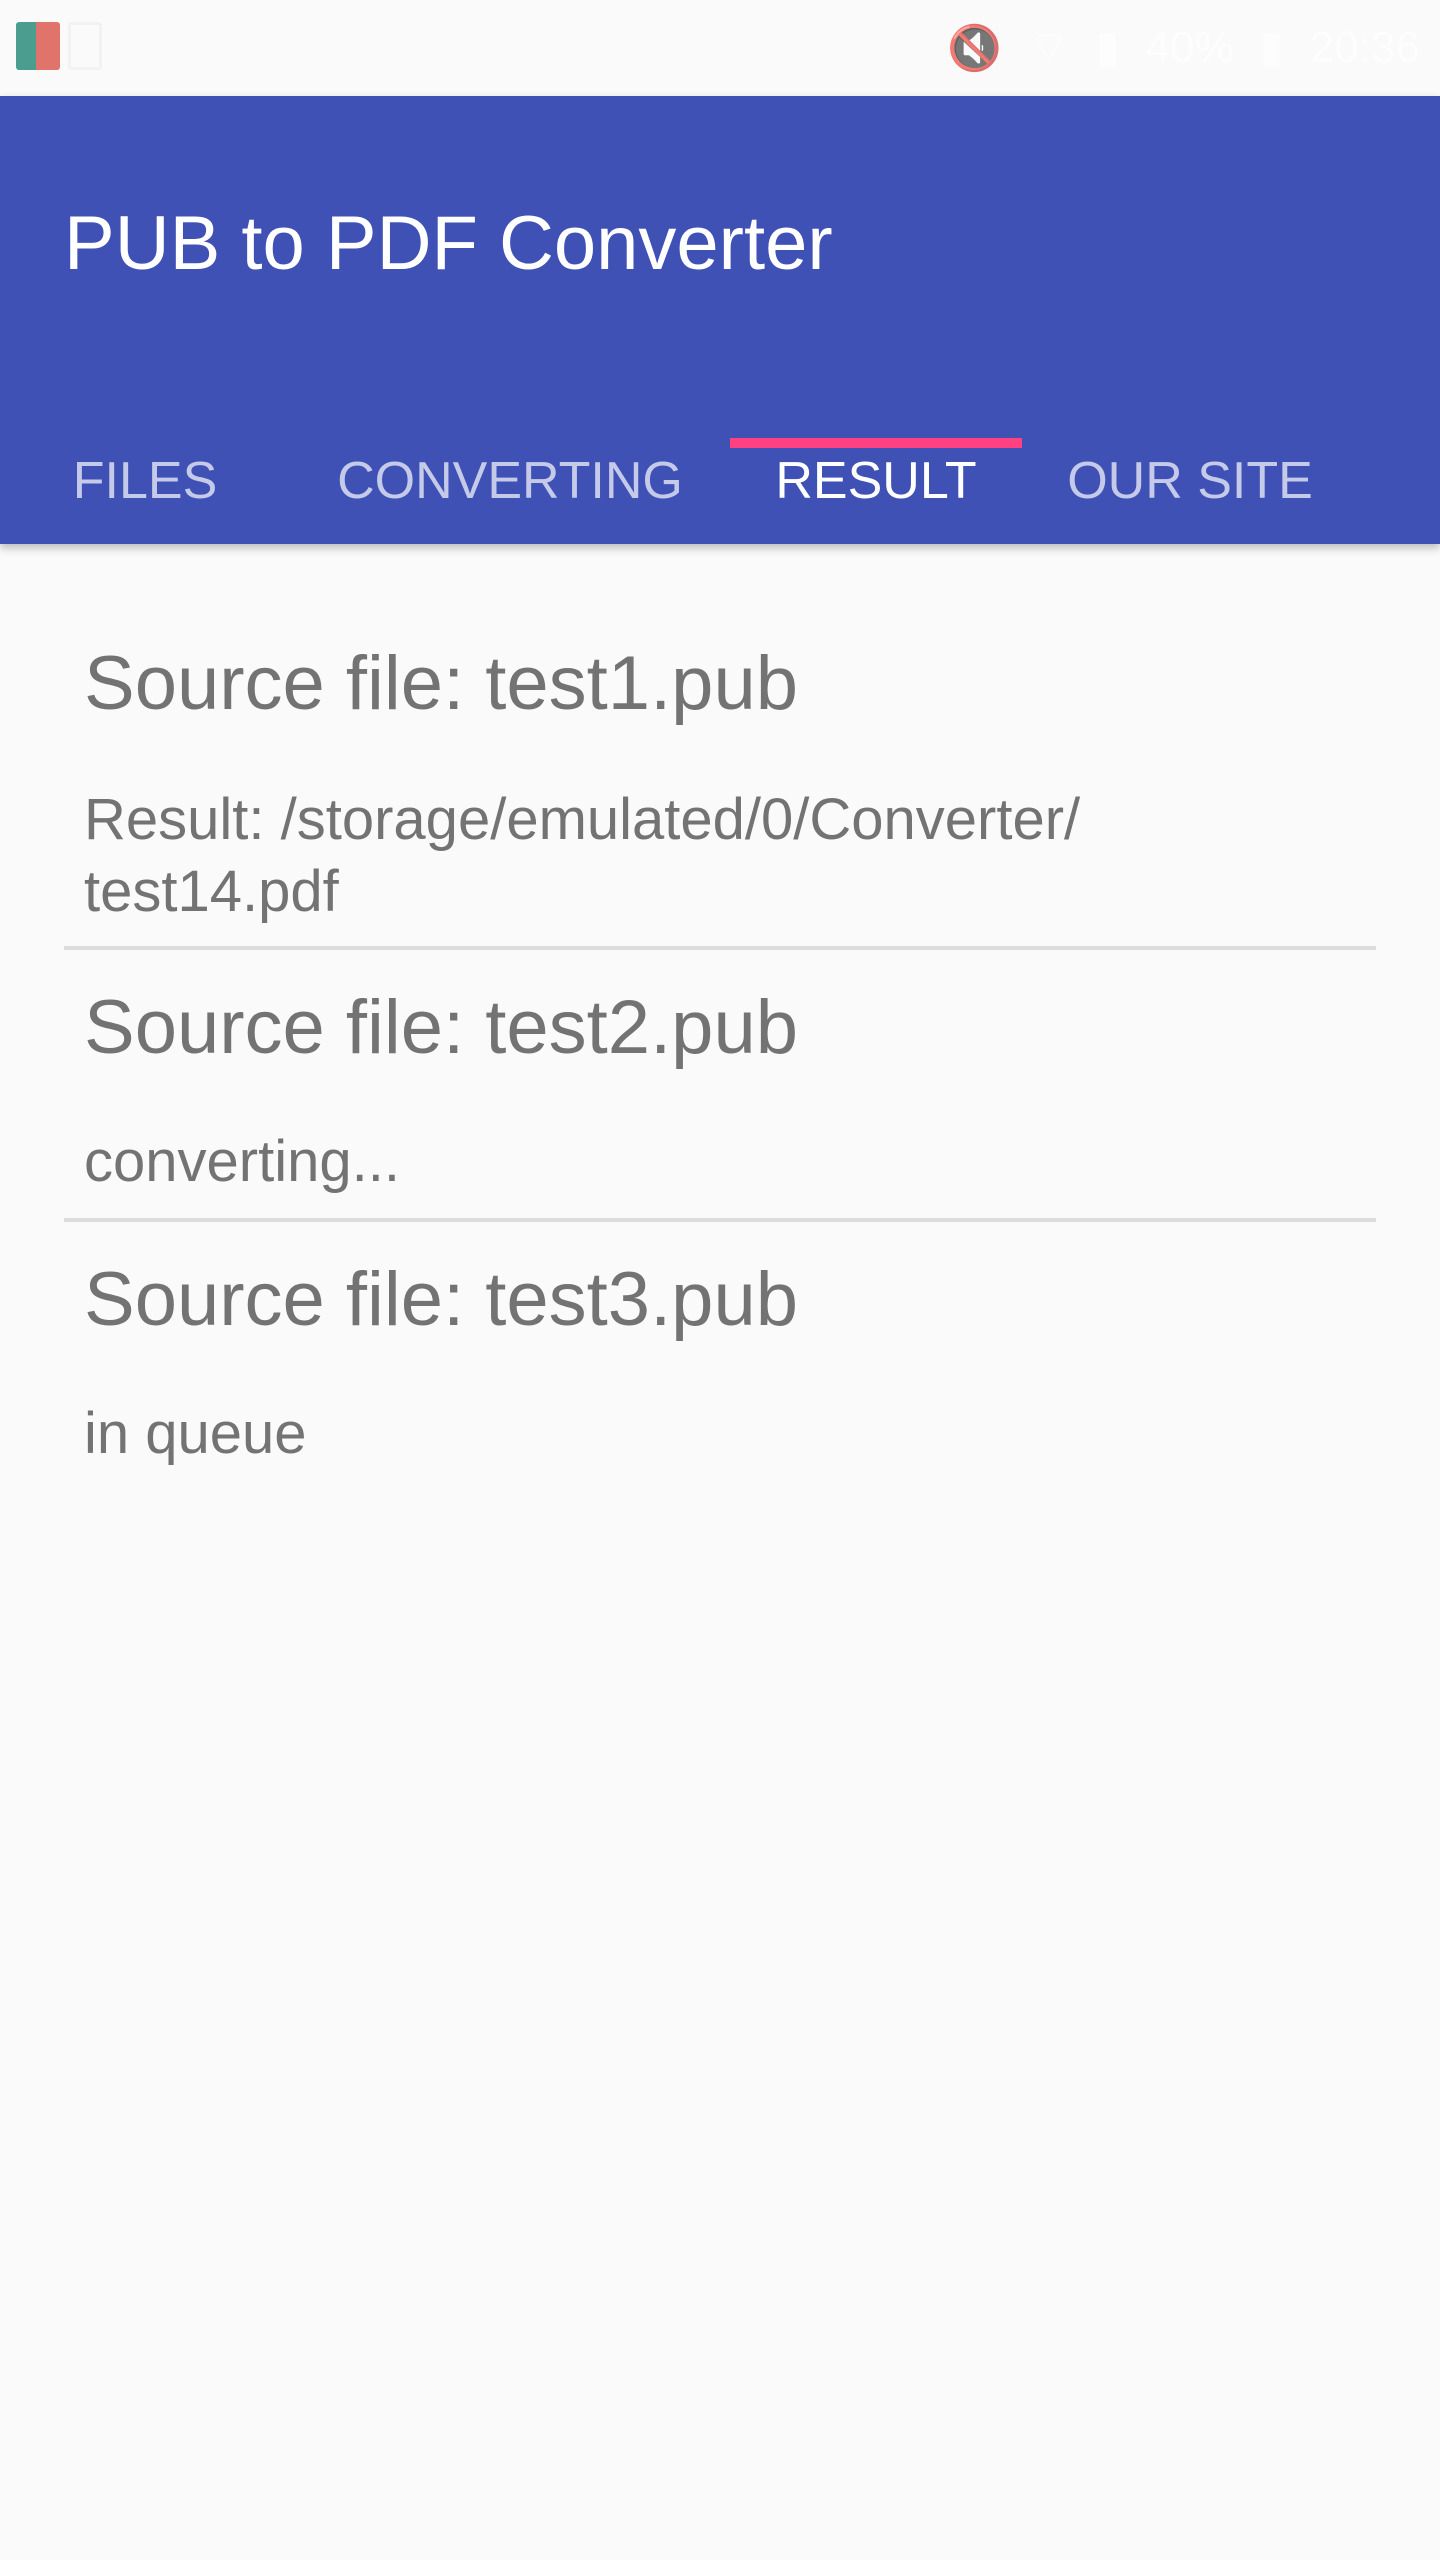  I want to click on converter-app-icon, so click(38, 46).